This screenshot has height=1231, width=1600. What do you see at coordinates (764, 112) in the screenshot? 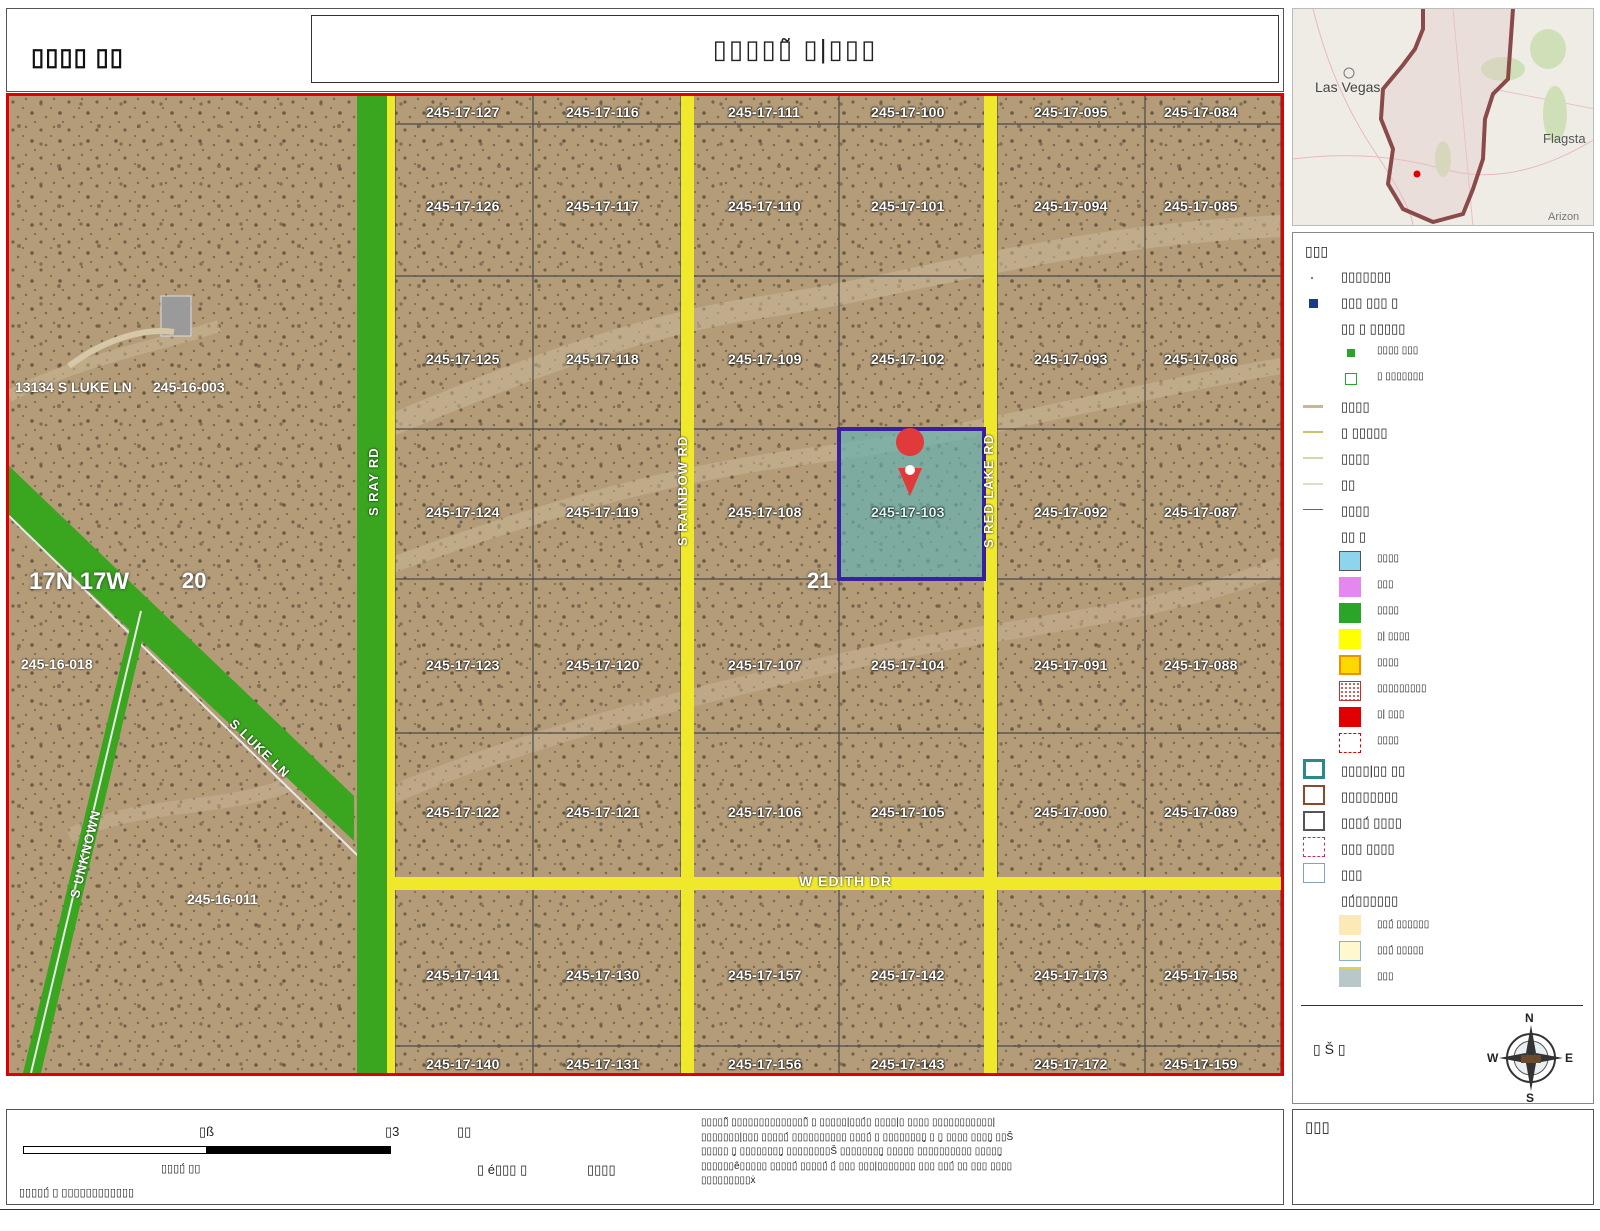
I see `parcel-label: 245-17-111` at bounding box center [764, 112].